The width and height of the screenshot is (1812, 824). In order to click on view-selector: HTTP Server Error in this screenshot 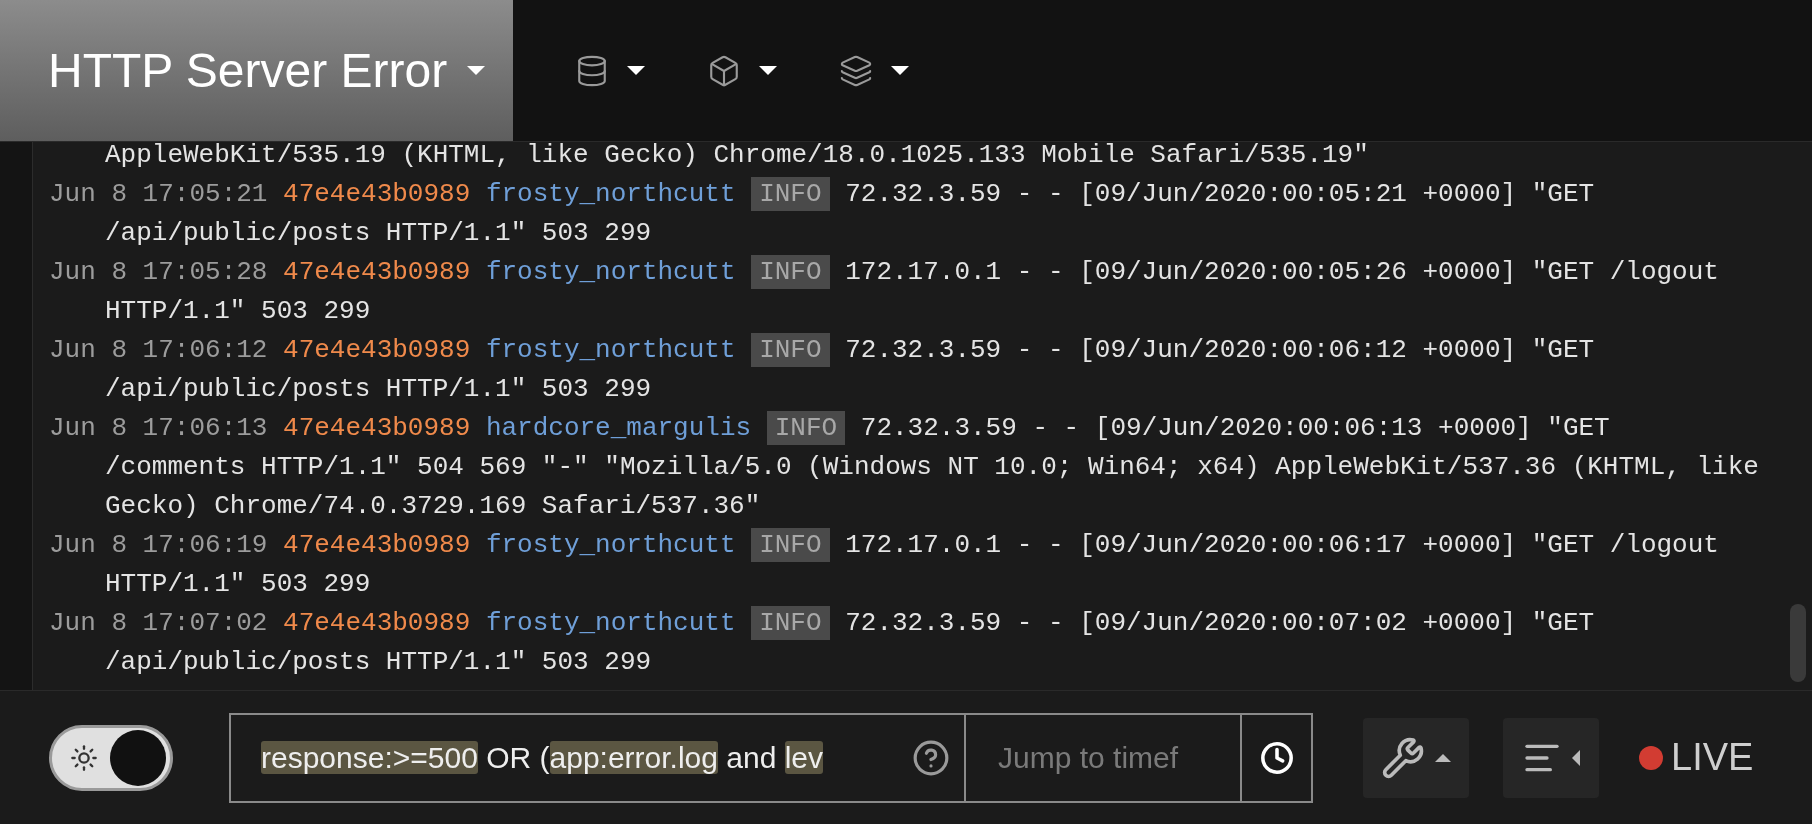, I will do `click(256, 70)`.